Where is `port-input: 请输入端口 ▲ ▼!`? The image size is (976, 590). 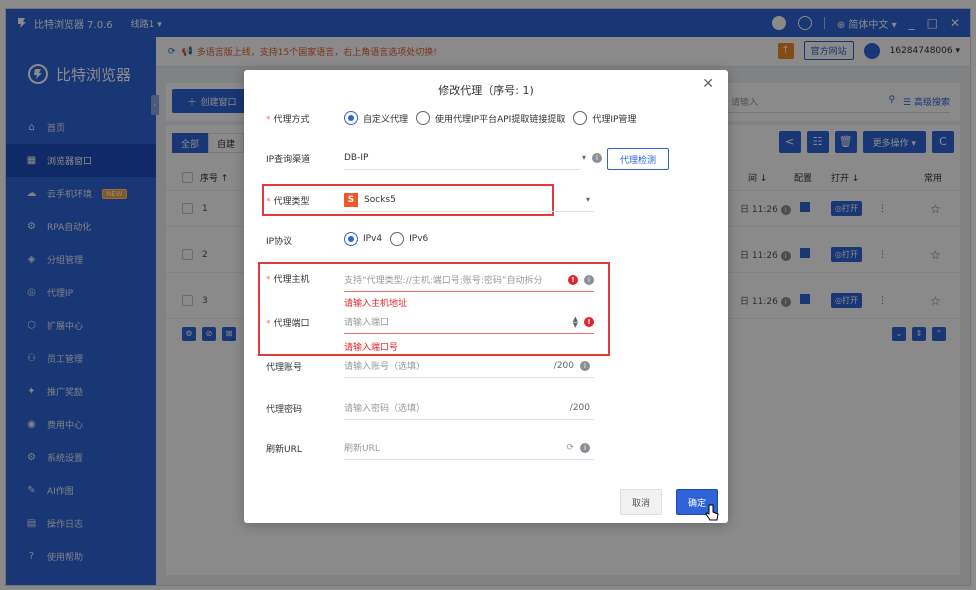
port-input: 请输入端口 ▲ ▼! is located at coordinates (469, 322).